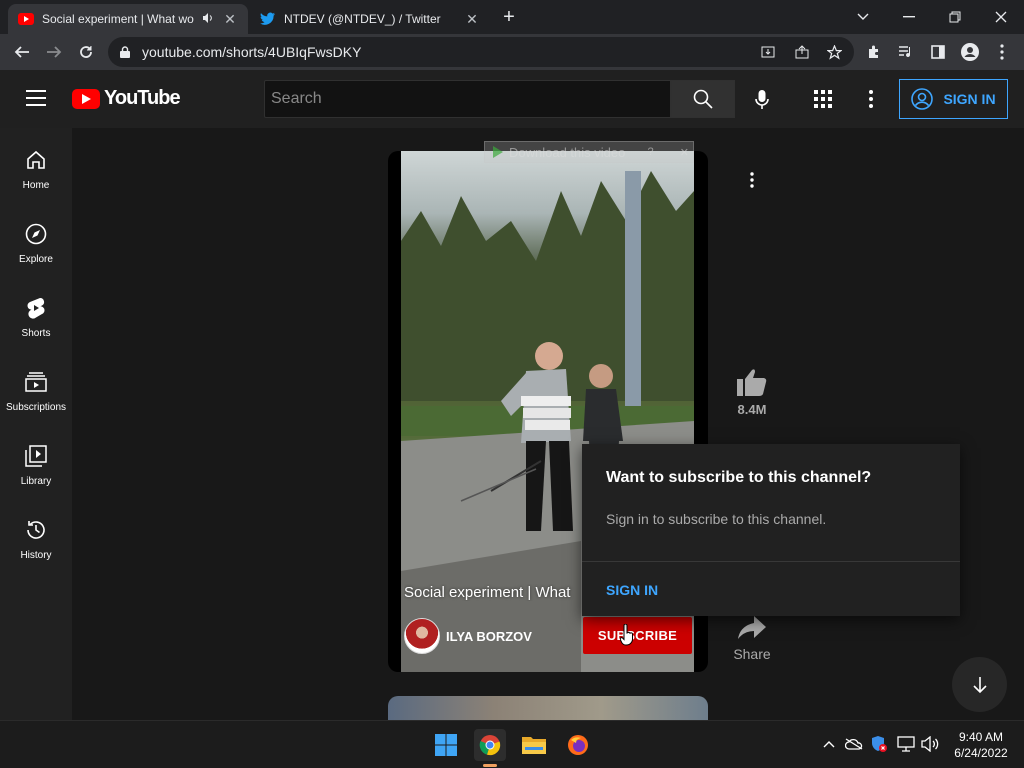 Image resolution: width=1024 pixels, height=768 pixels. I want to click on channel-avatar, so click(422, 636).